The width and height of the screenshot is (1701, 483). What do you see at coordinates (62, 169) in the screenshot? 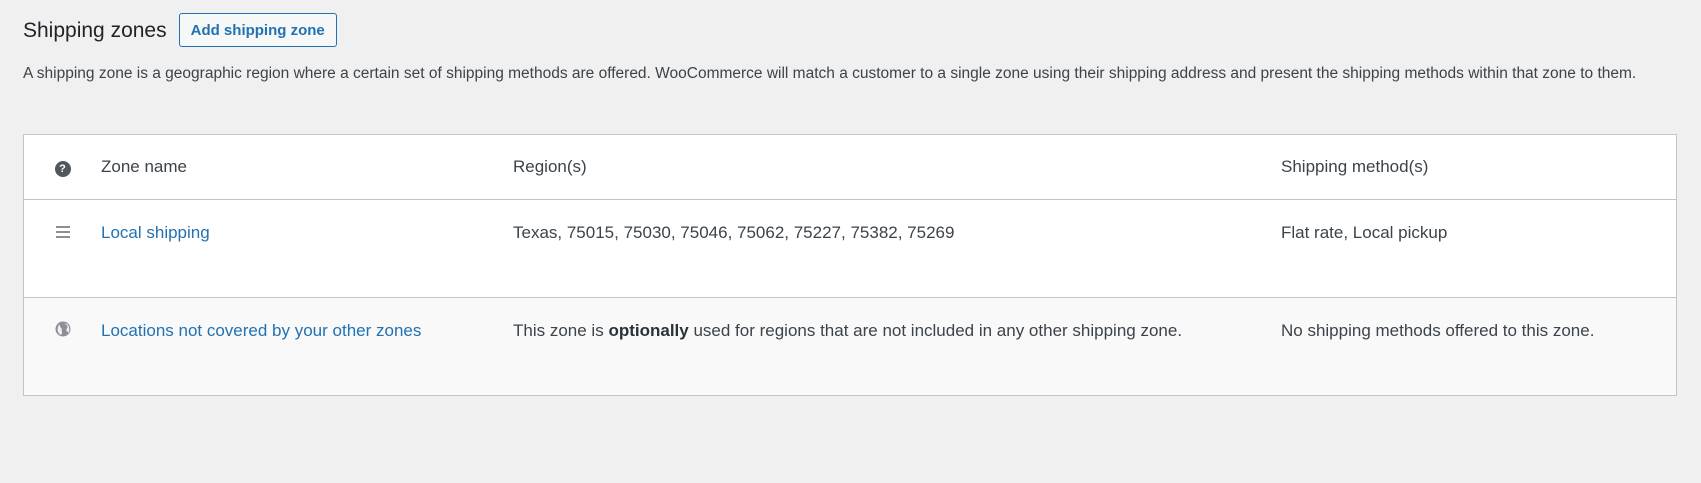
I see `help-icon: ?` at bounding box center [62, 169].